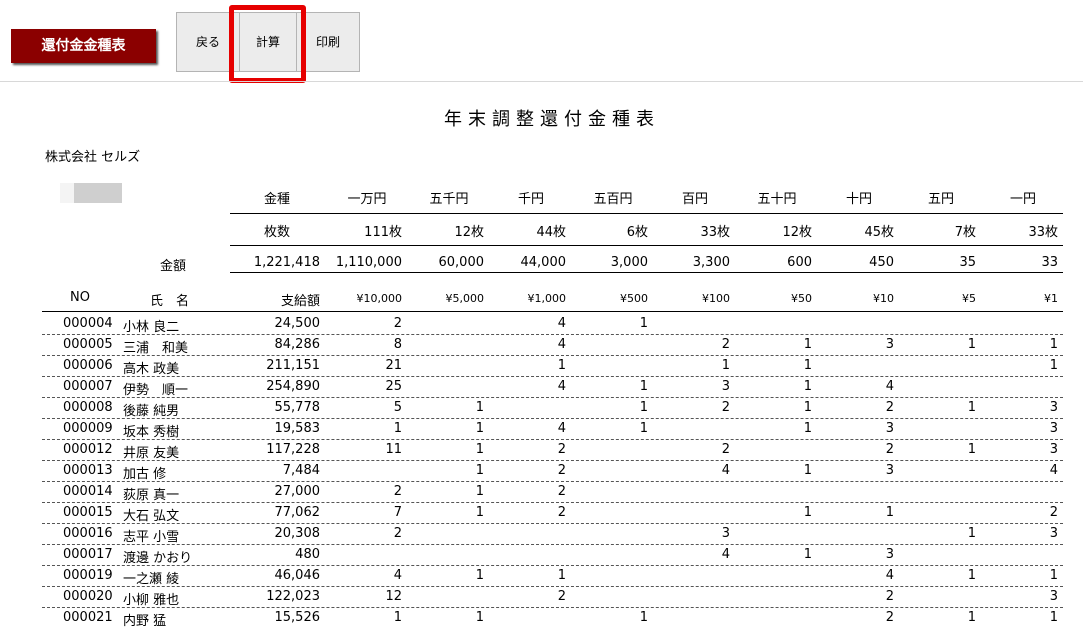  Describe the element at coordinates (383, 232) in the screenshot. I see `denomination-count: 111枚` at that location.